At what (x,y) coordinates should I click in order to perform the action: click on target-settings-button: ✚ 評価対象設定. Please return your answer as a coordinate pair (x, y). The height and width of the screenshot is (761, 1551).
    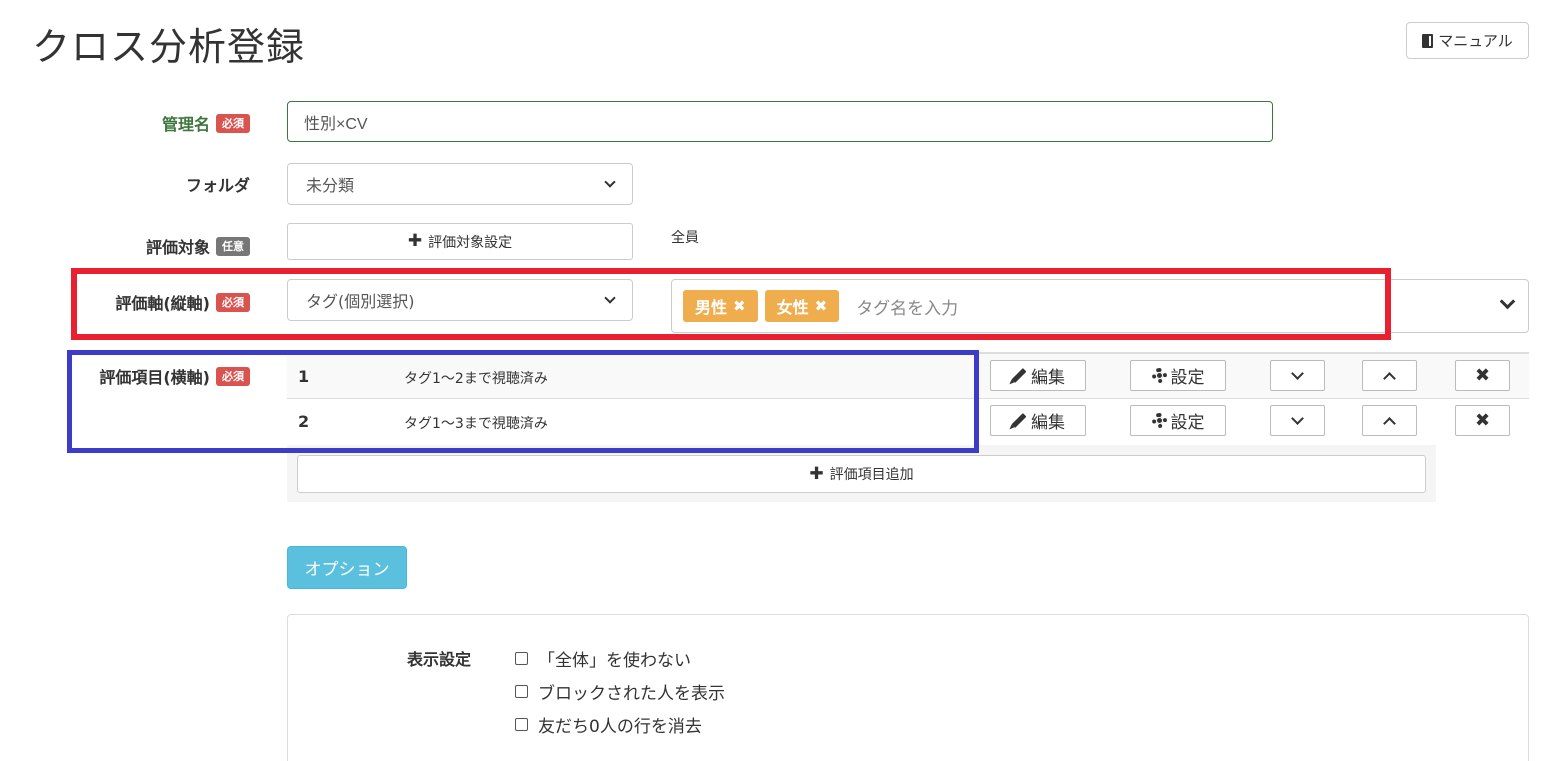
    Looking at the image, I should click on (460, 241).